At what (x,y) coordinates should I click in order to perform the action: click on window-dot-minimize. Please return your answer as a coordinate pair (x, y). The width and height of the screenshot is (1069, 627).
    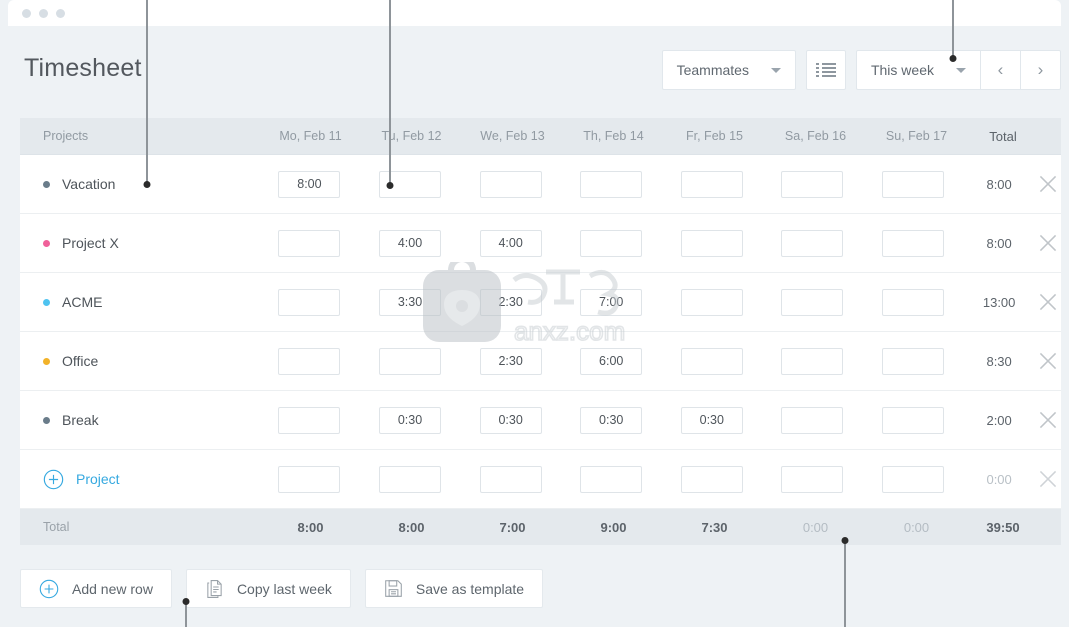
    Looking at the image, I should click on (43, 13).